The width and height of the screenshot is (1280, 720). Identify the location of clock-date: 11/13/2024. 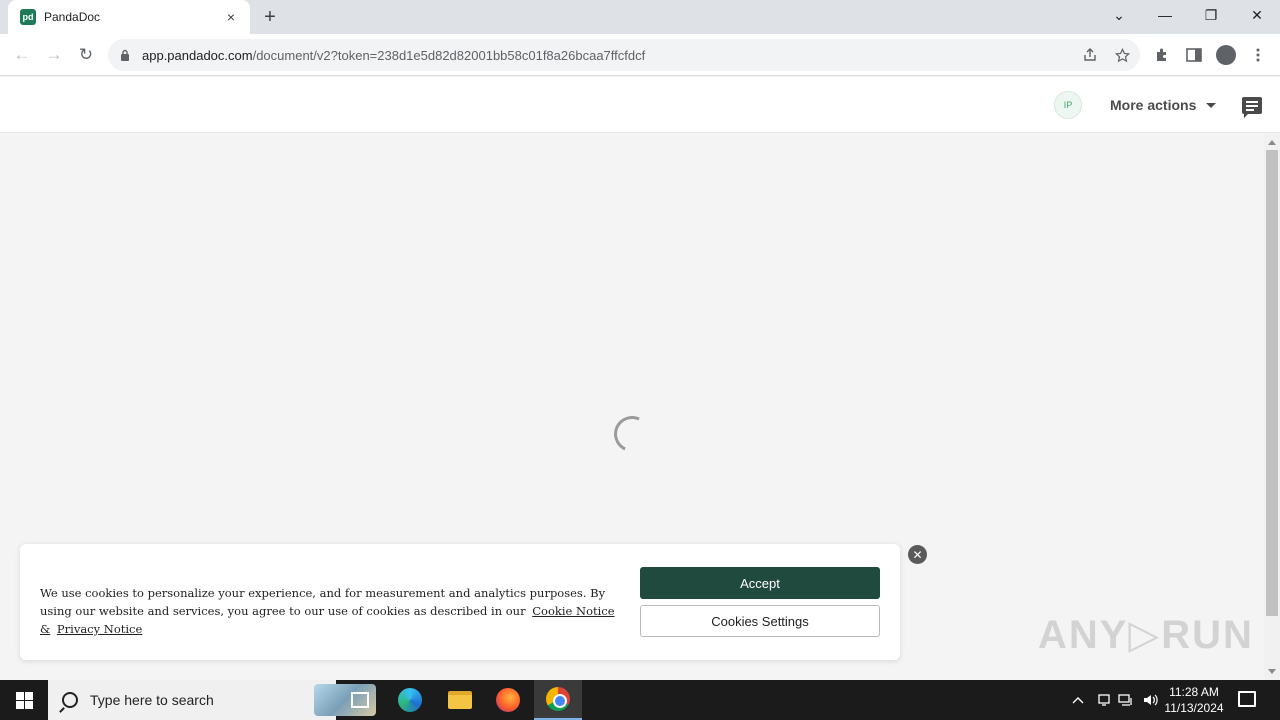
(1194, 708).